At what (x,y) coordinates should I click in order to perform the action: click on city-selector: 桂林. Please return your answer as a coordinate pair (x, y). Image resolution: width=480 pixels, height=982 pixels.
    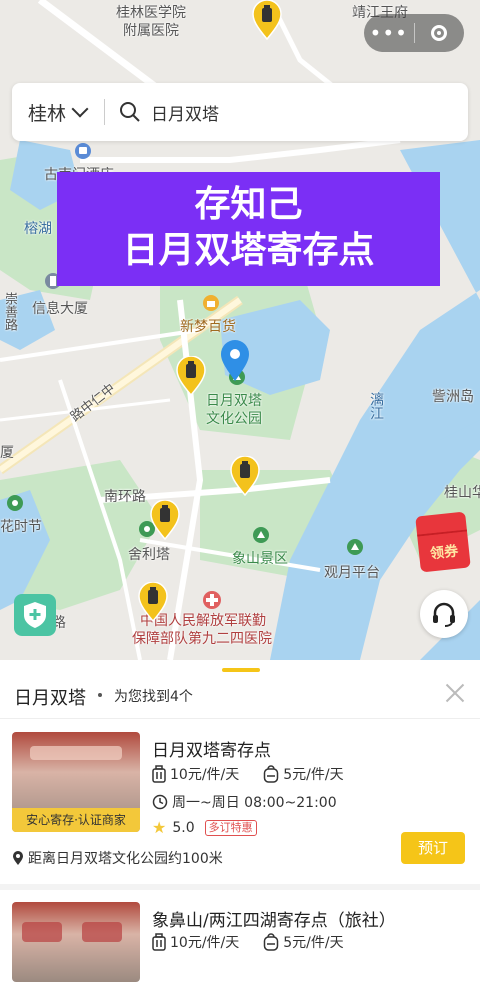
    Looking at the image, I should click on (47, 112).